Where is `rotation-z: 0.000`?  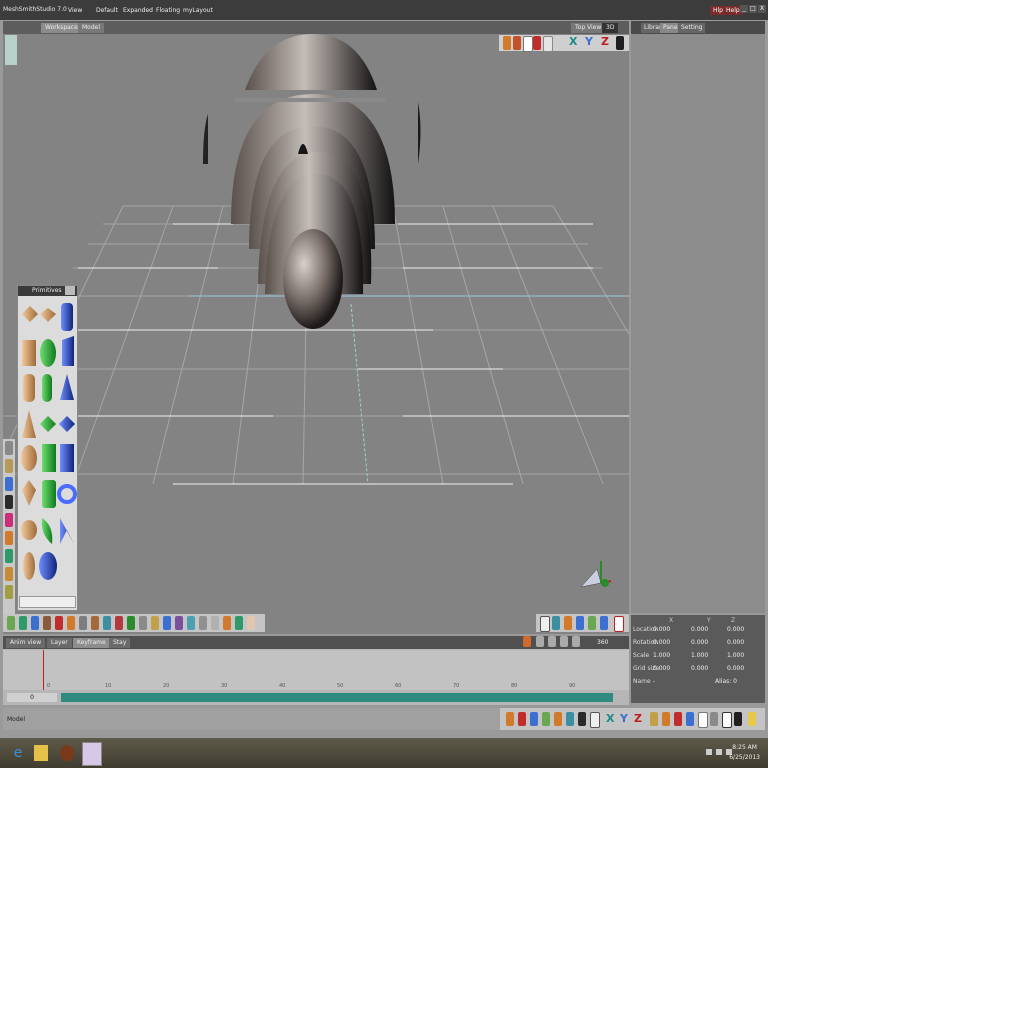
rotation-z: 0.000 is located at coordinates (735, 642).